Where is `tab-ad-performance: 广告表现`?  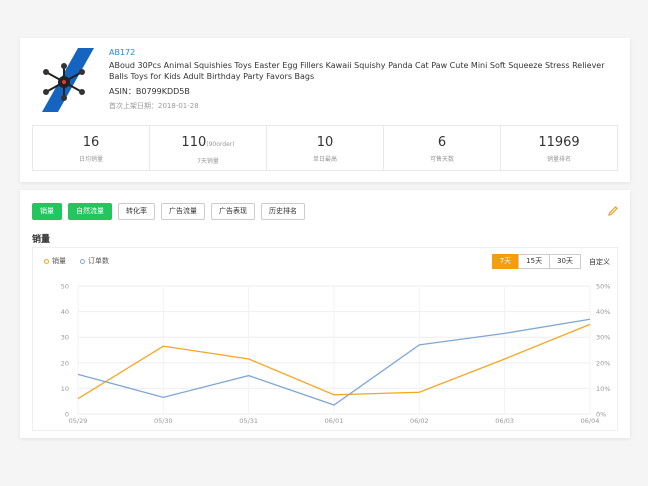 tab-ad-performance: 广告表现 is located at coordinates (233, 211).